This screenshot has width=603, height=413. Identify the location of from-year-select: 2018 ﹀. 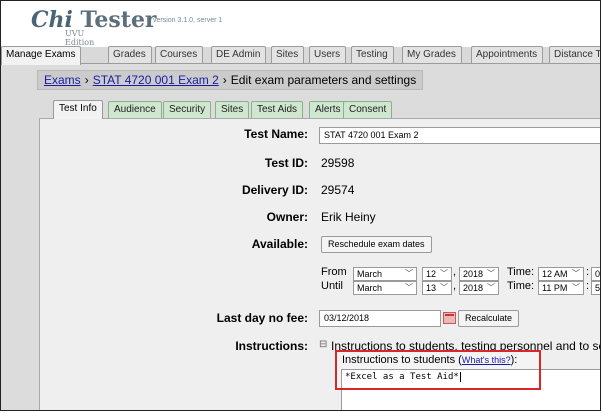
(479, 274).